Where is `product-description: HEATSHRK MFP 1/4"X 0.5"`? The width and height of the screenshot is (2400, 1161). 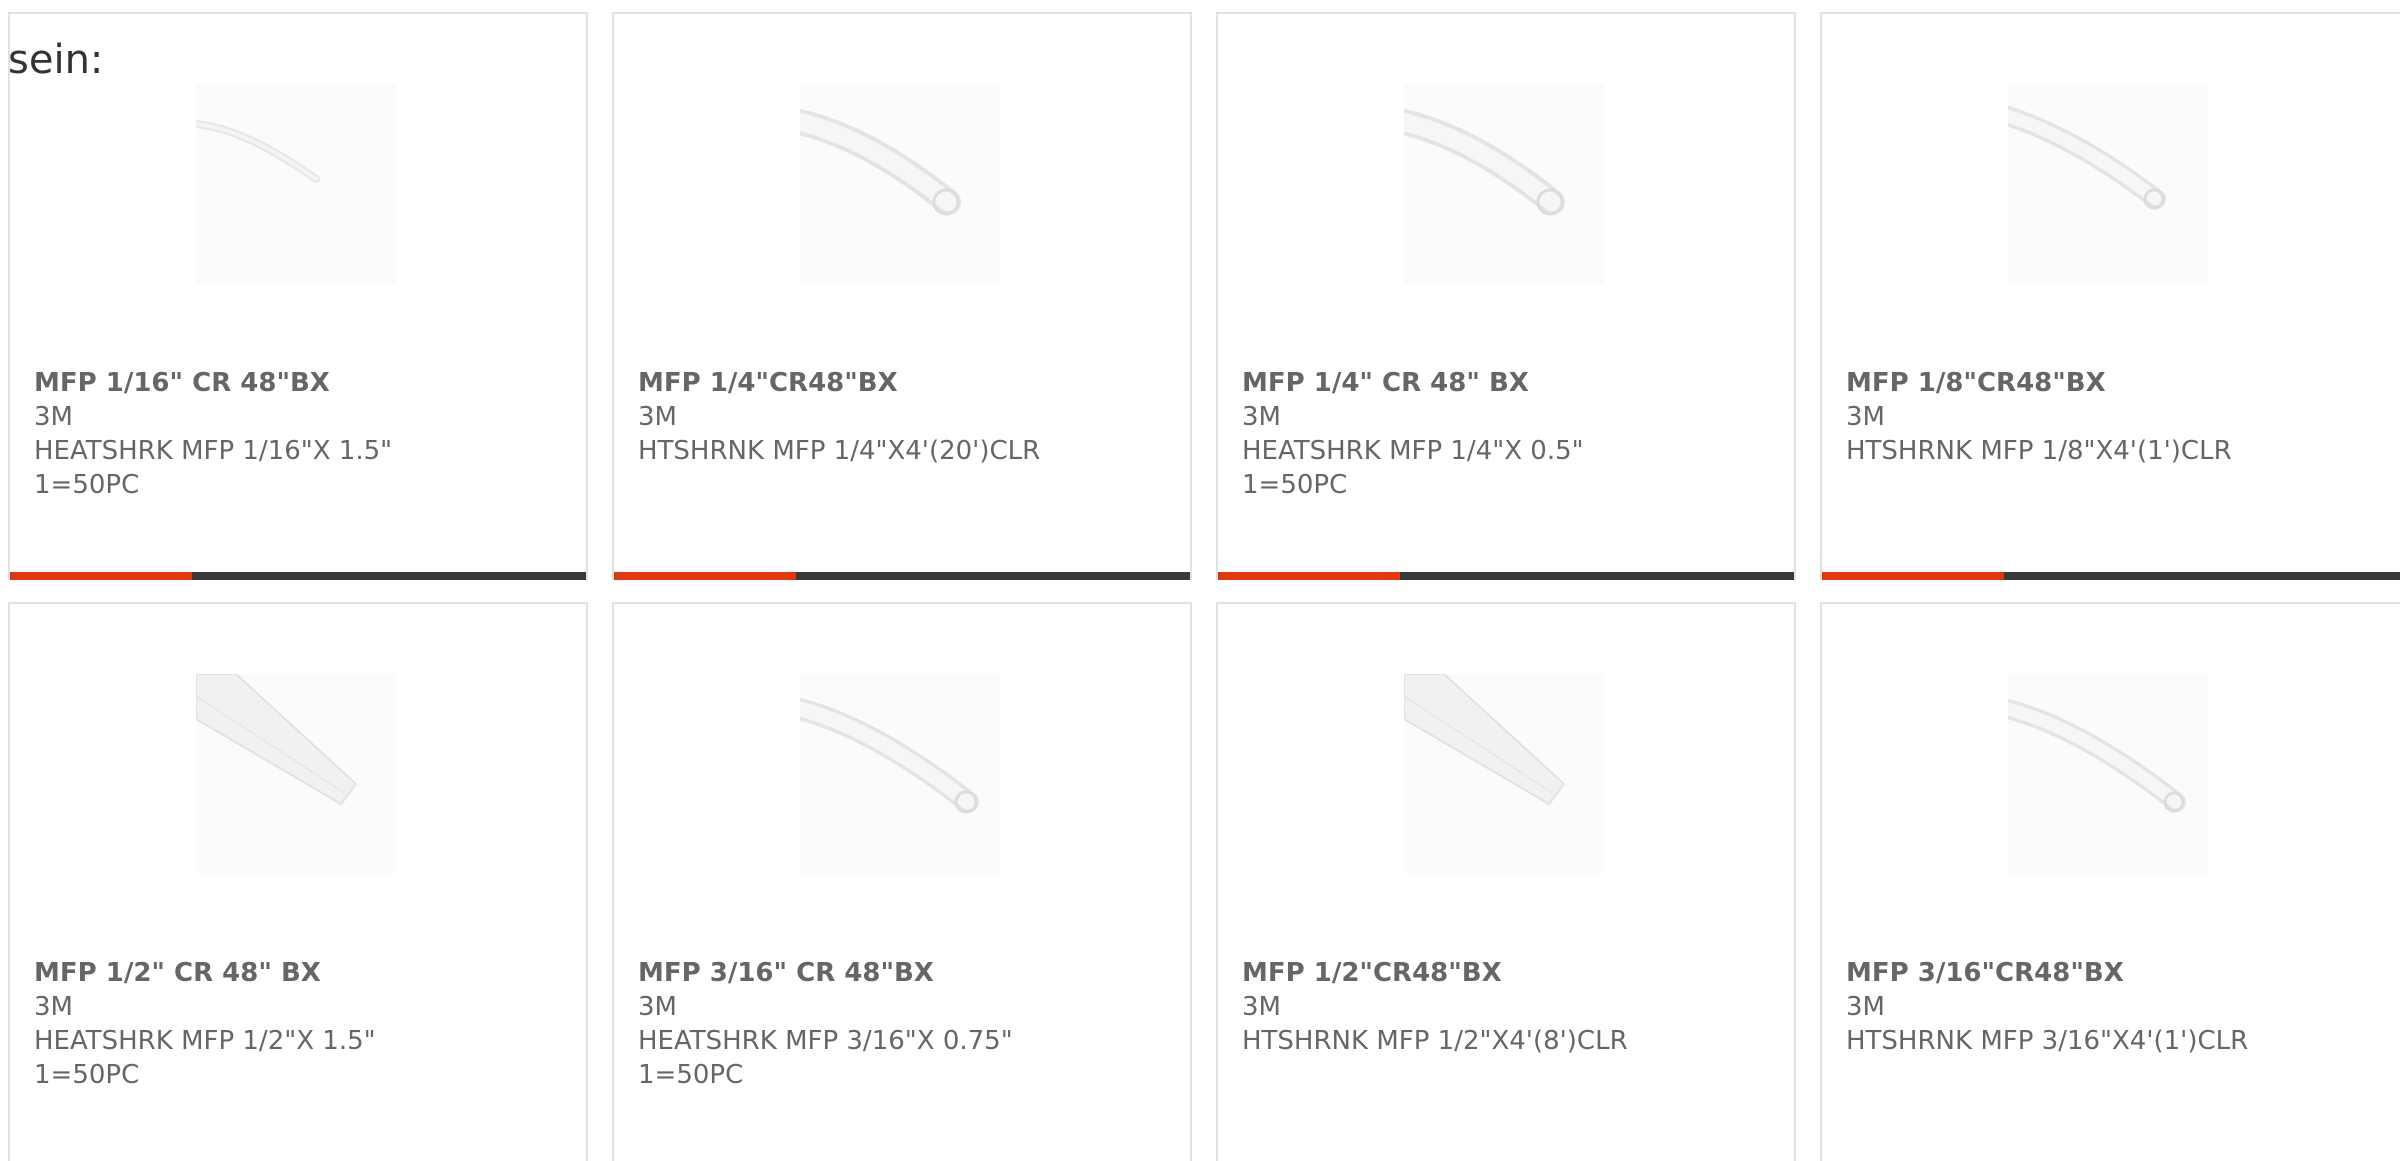 product-description: HEATSHRK MFP 1/4"X 0.5" is located at coordinates (1413, 451).